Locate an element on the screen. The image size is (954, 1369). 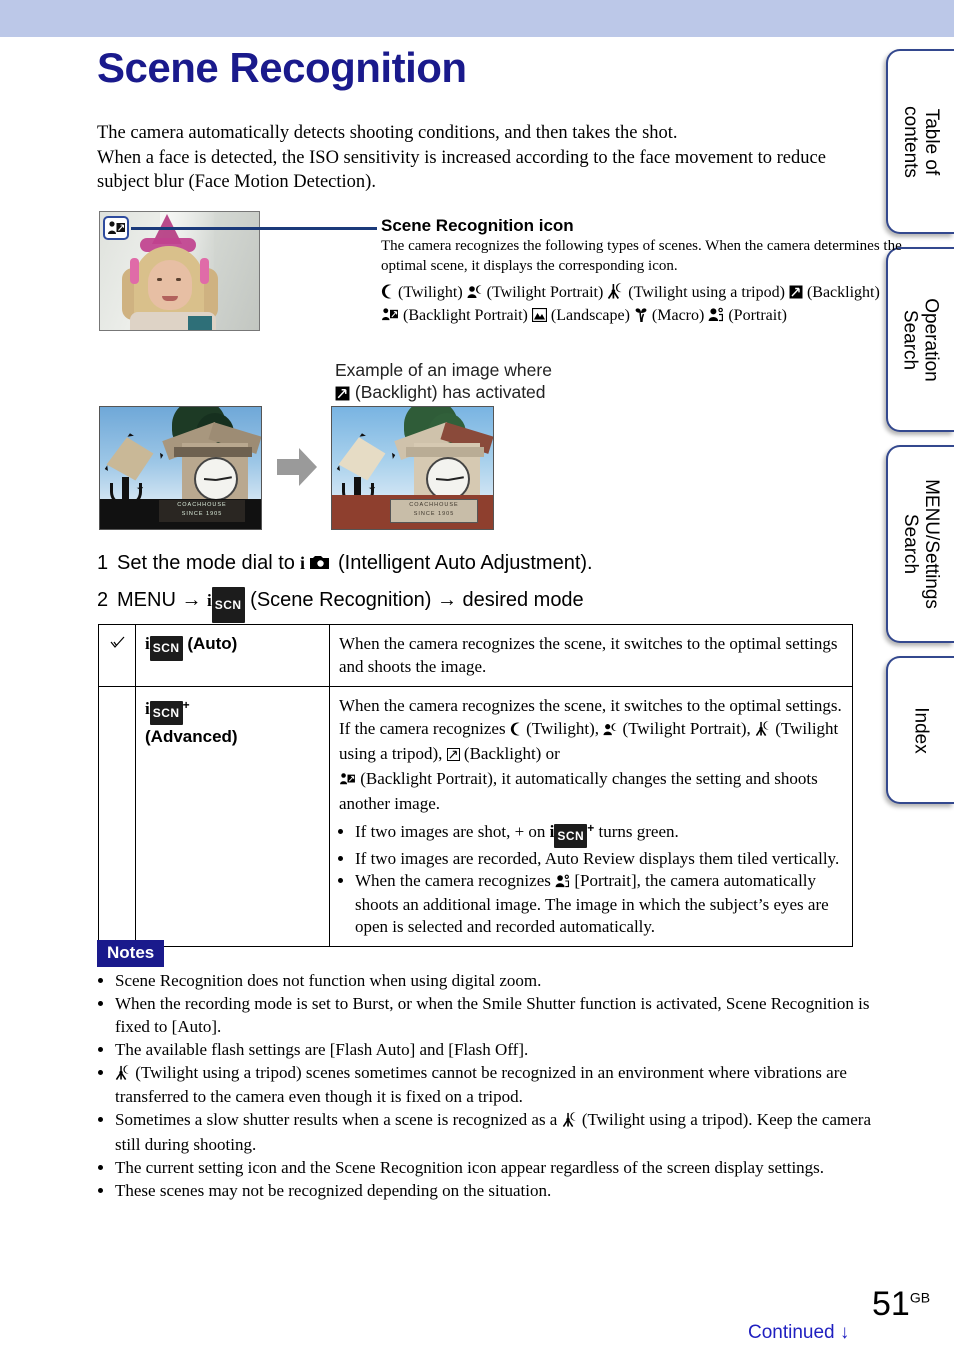
example-image-before: COACHHOUSE SINCE 1905 is located at coordinates (180, 468).